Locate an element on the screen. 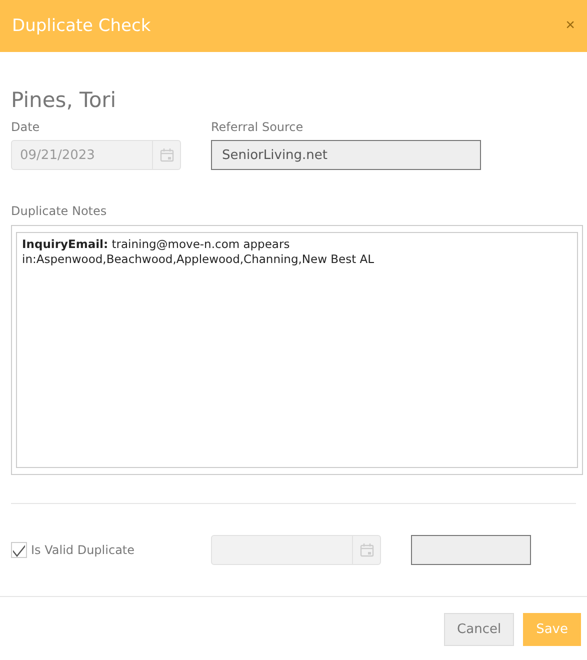  dialog-title: Duplicate Check is located at coordinates (81, 26).